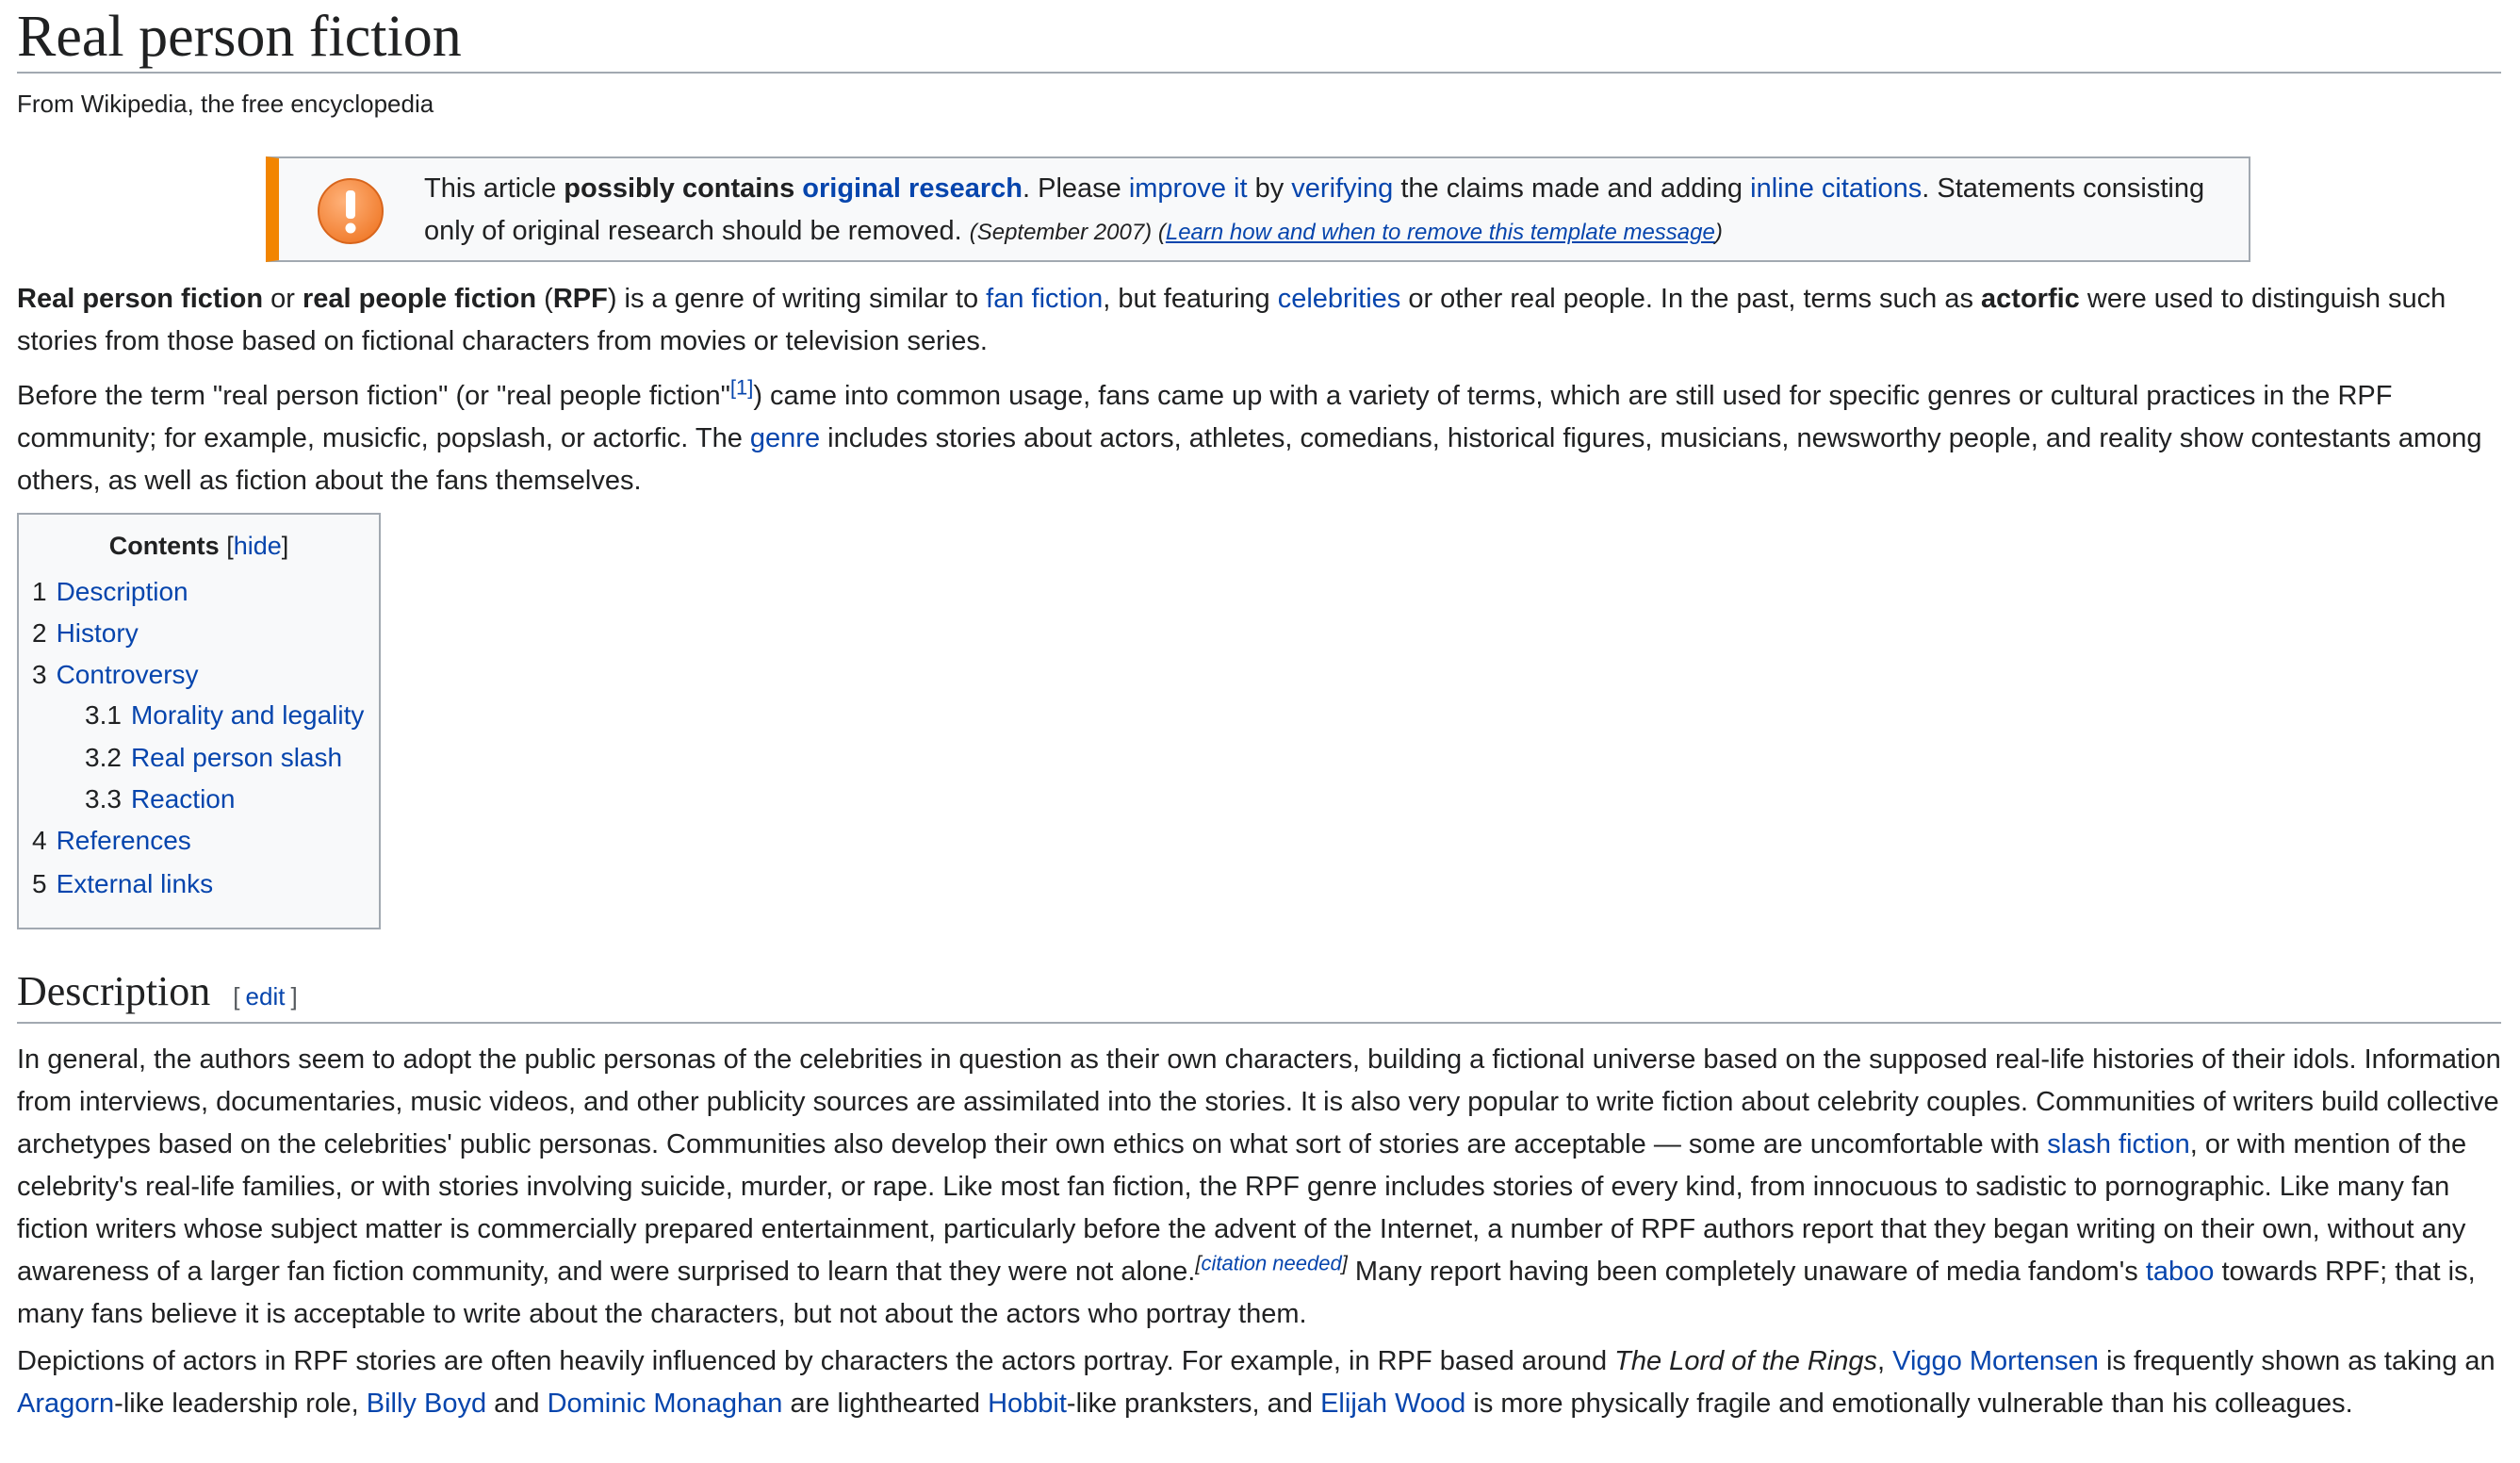  I want to click on edit-section-link: edit, so click(266, 996).